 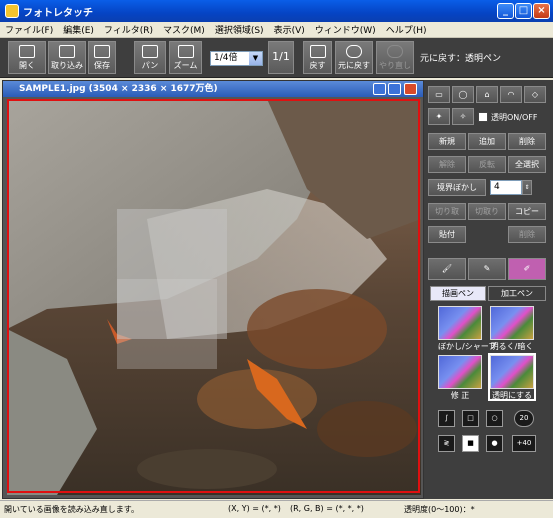 I want to click on maximize-button: □, so click(x=523, y=11).